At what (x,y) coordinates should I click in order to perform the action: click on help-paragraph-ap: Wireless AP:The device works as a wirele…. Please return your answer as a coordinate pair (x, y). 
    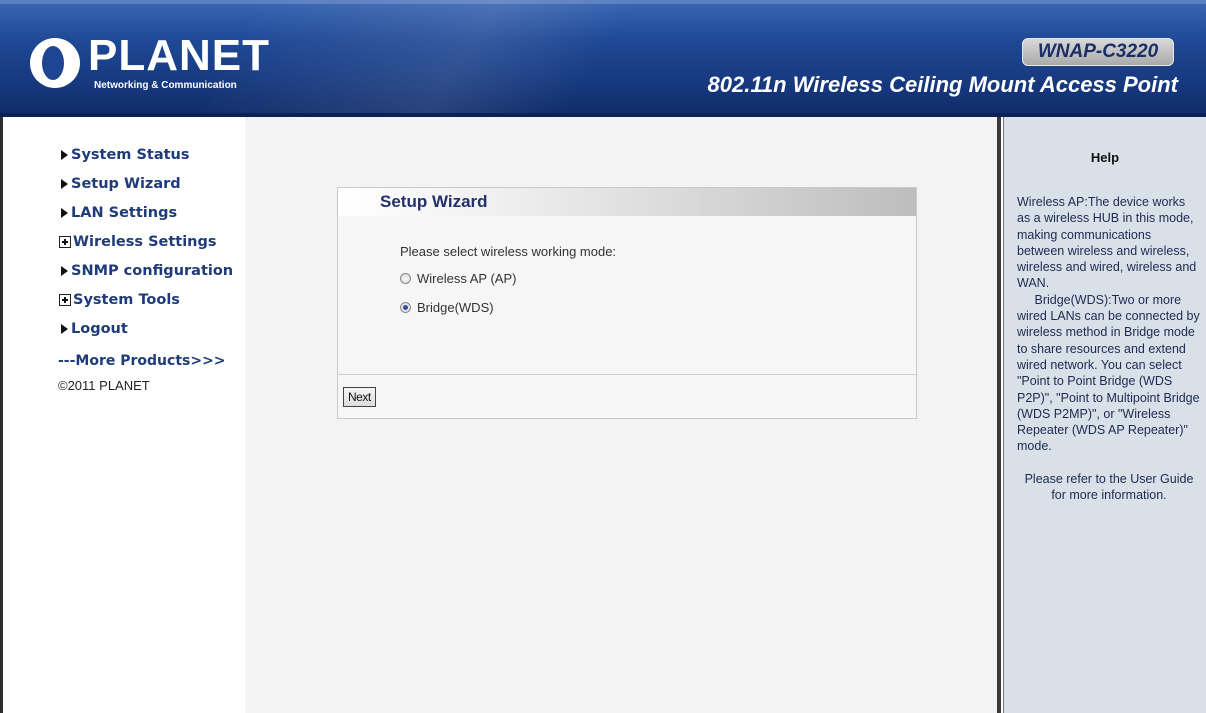
    Looking at the image, I should click on (1107, 243).